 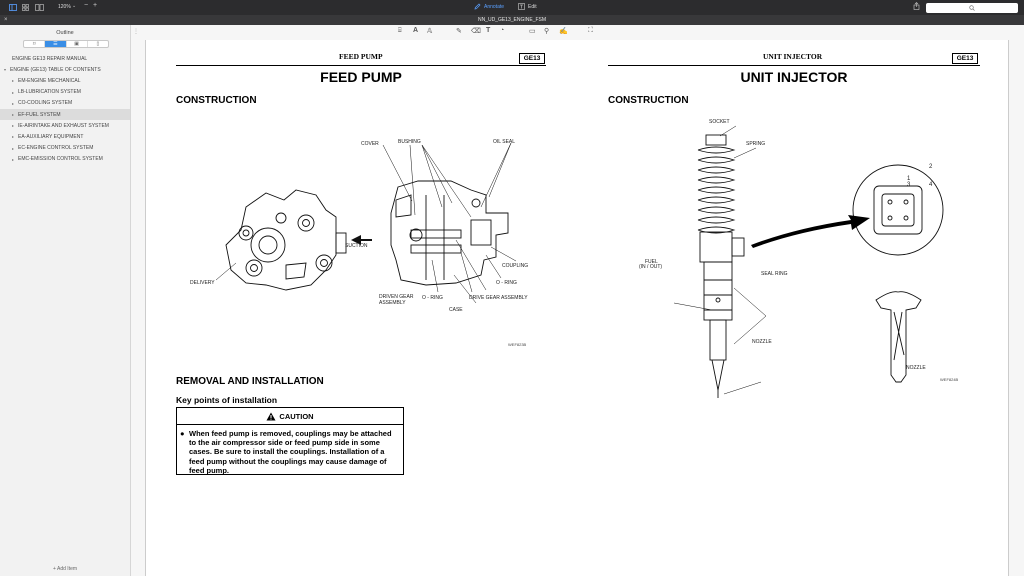 I want to click on caution-title: CAUTION, so click(x=296, y=416).